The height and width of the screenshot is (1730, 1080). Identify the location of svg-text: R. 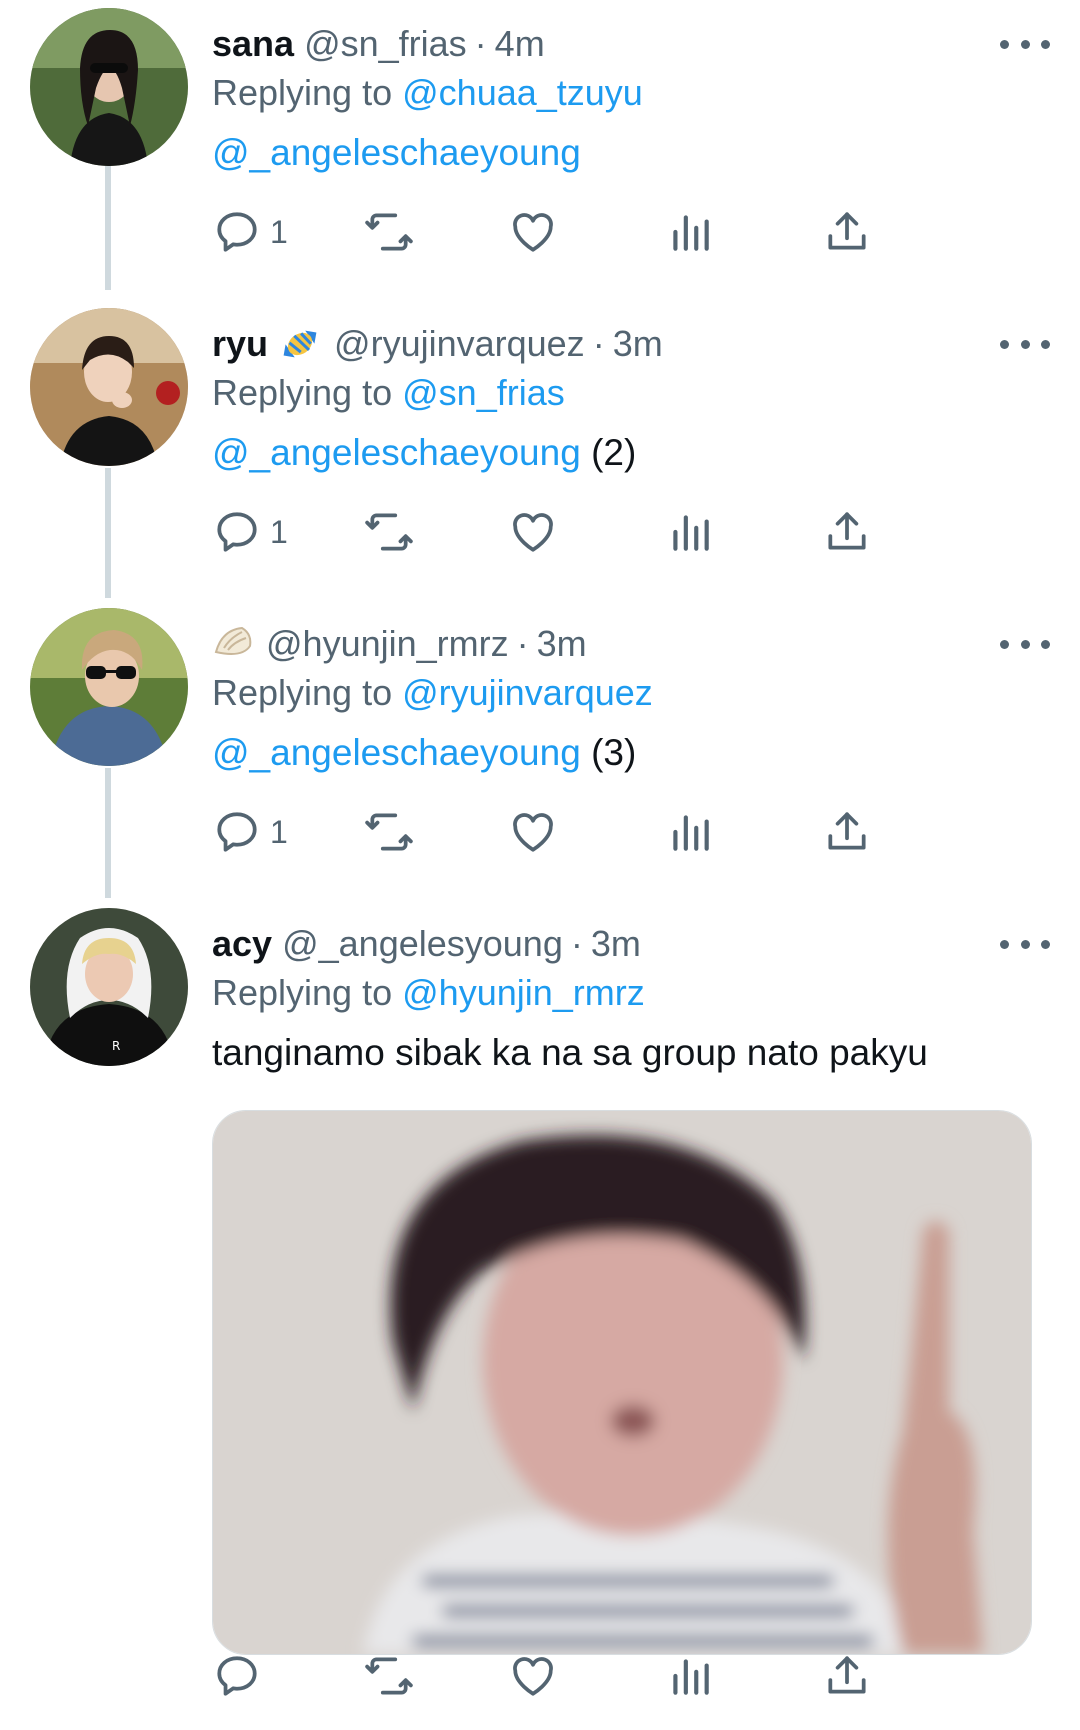
(116, 1046).